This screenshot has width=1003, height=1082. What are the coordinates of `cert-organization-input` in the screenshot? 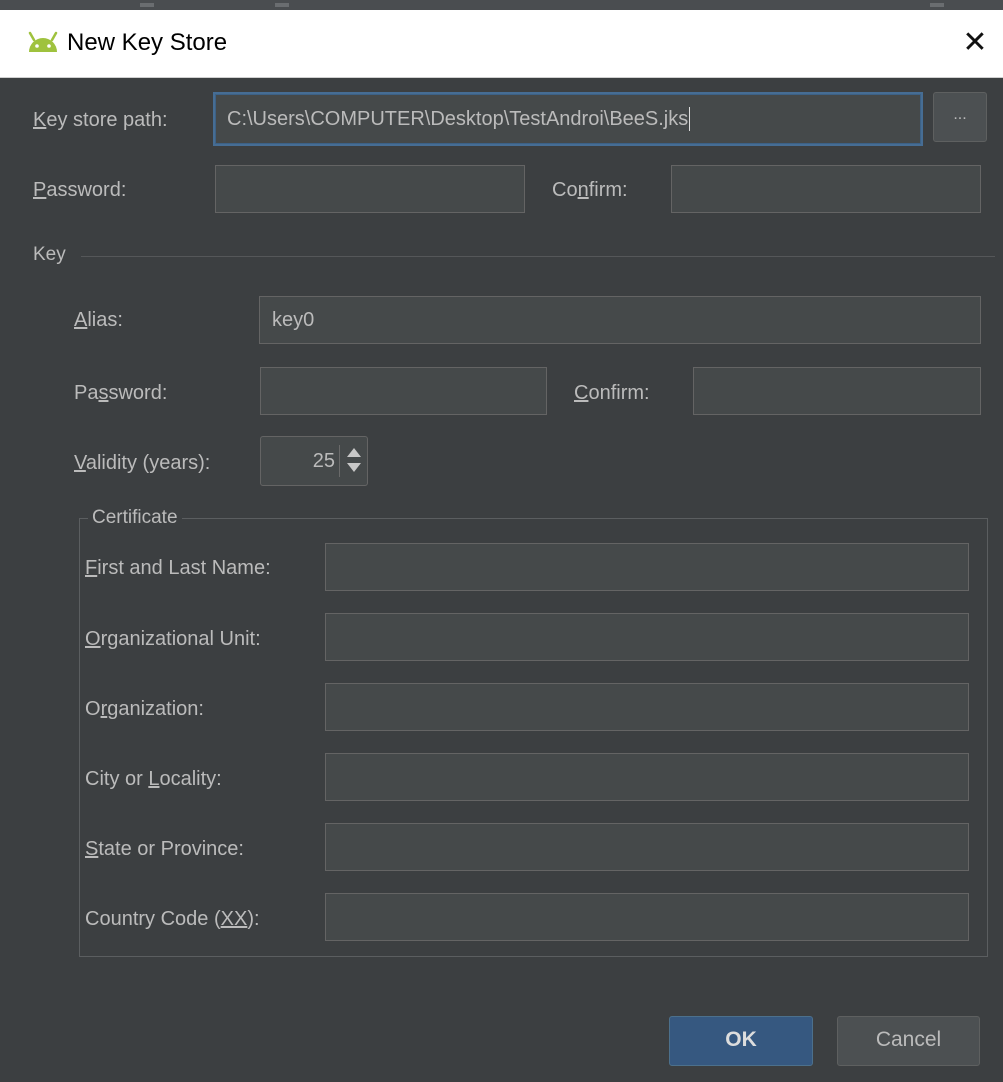 It's located at (647, 707).